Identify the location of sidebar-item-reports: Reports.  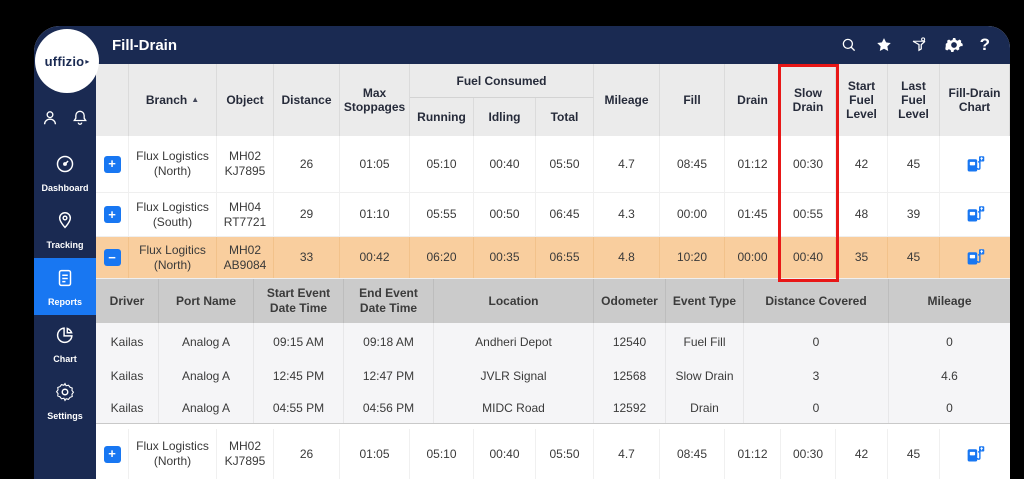
(65, 286).